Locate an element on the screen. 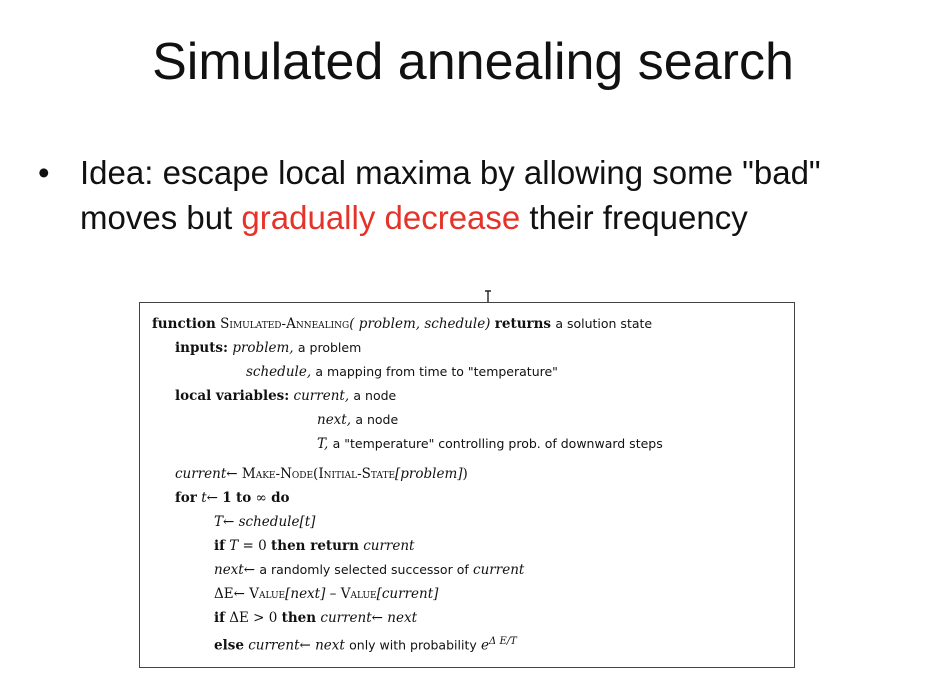  input-schedule-desc: a mapping from time to "temperature" is located at coordinates (436, 371).